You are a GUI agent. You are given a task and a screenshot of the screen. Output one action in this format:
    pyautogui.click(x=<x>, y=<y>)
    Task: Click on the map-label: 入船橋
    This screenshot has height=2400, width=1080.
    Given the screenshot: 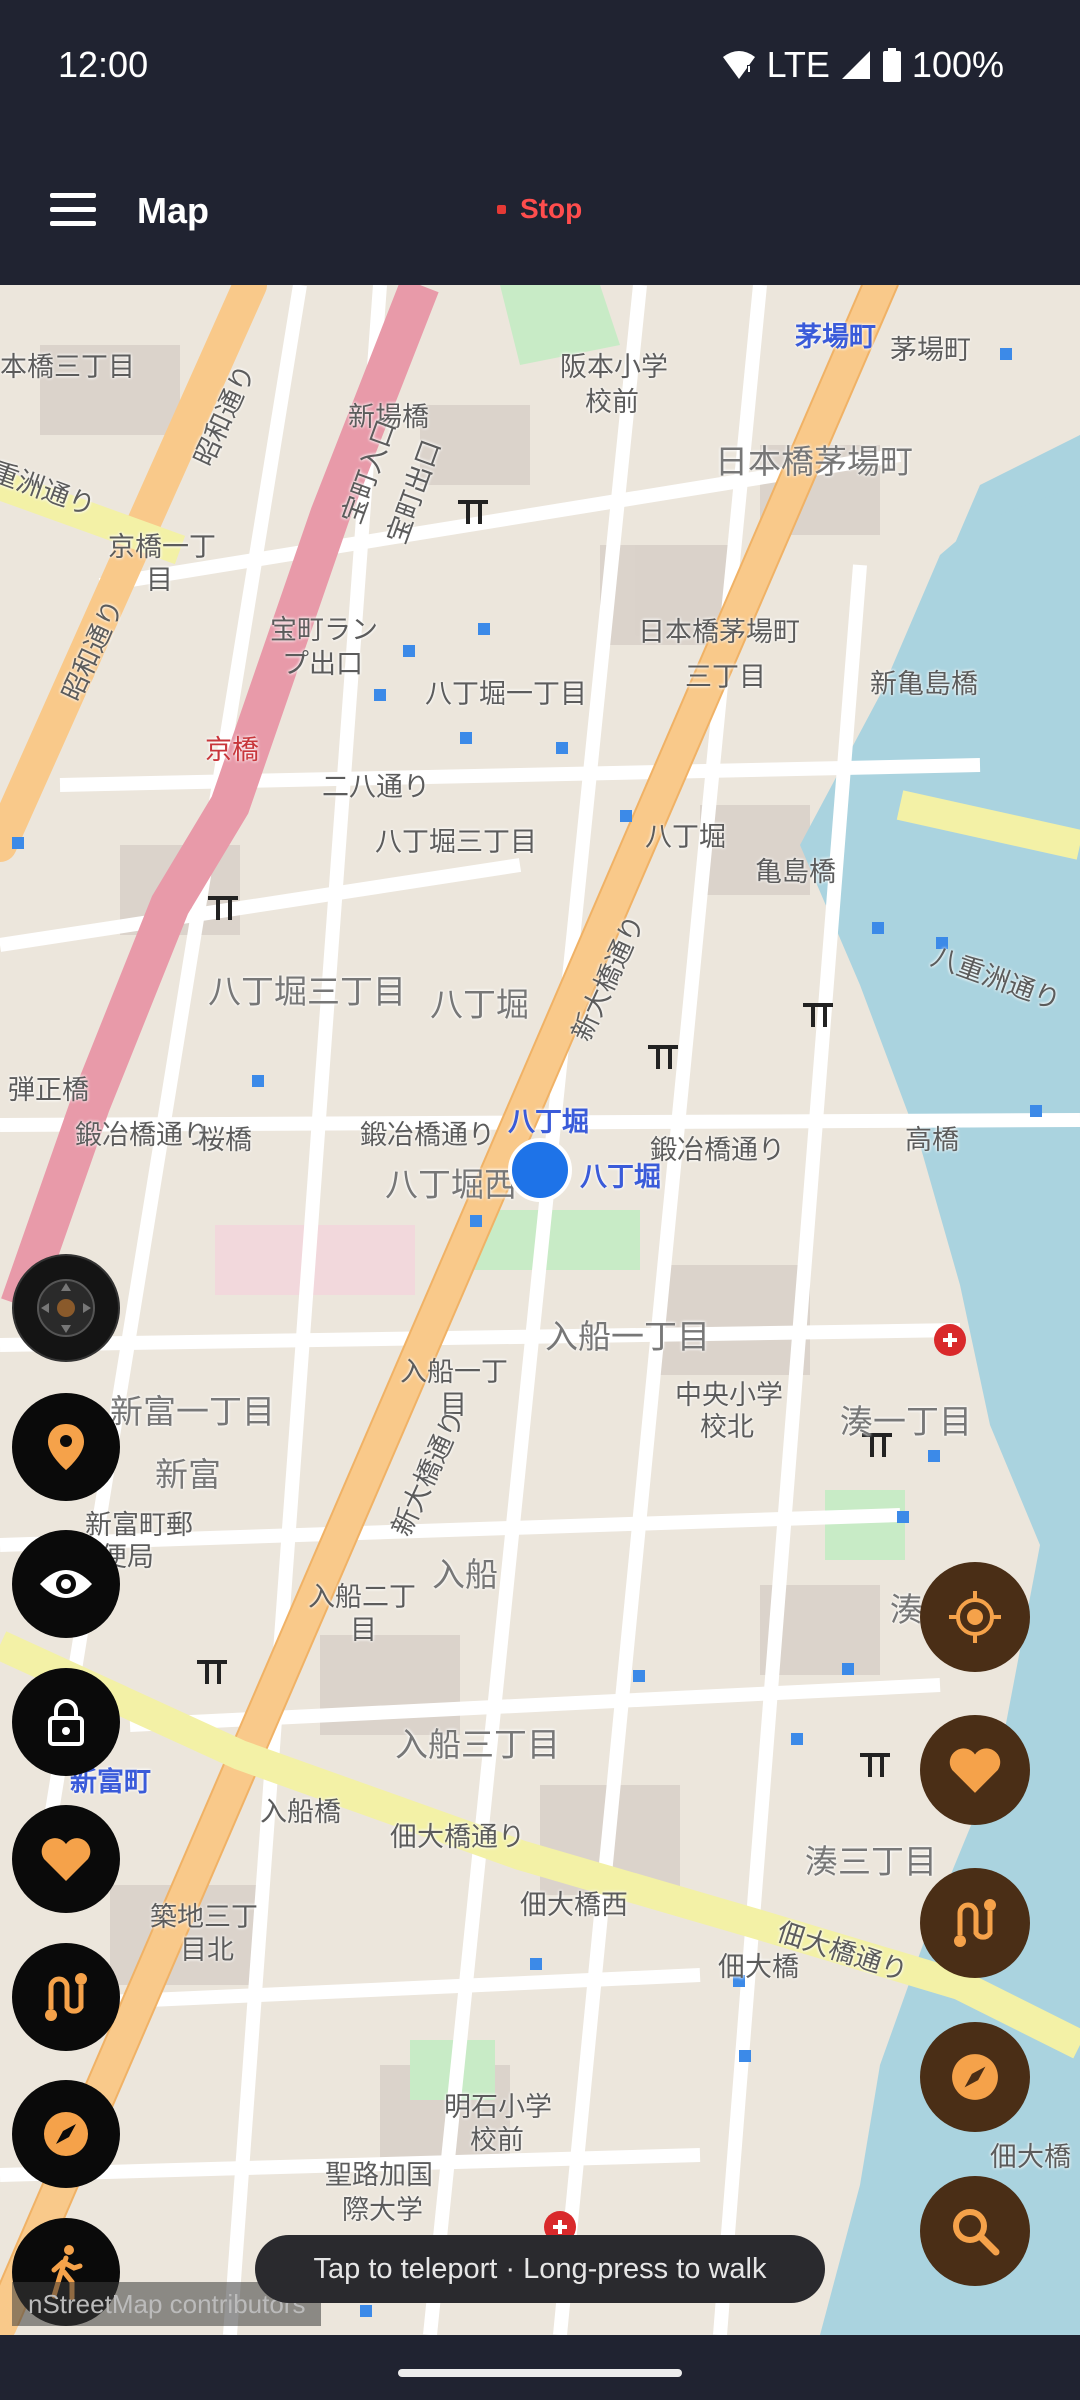 What is the action you would take?
    pyautogui.click(x=300, y=1812)
    